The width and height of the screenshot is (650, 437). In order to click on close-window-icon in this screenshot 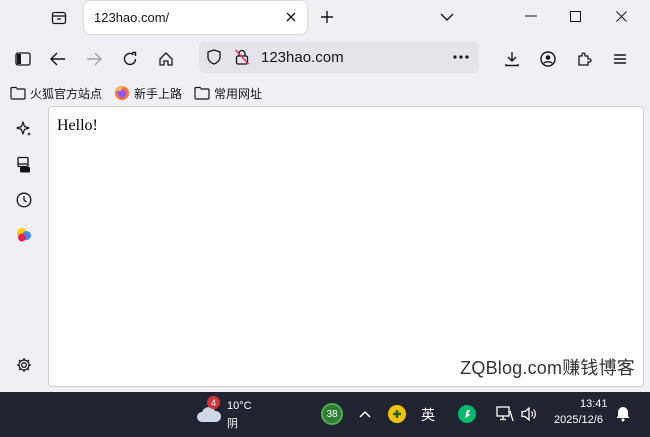, I will do `click(621, 16)`.